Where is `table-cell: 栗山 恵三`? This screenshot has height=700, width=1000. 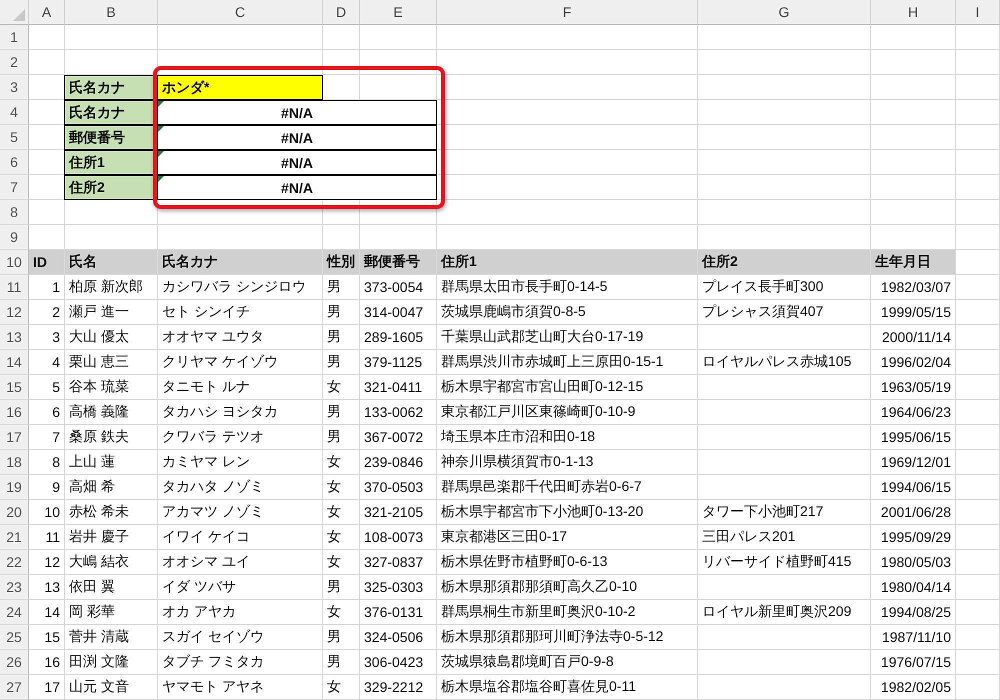
table-cell: 栗山 恵三 is located at coordinates (111, 362).